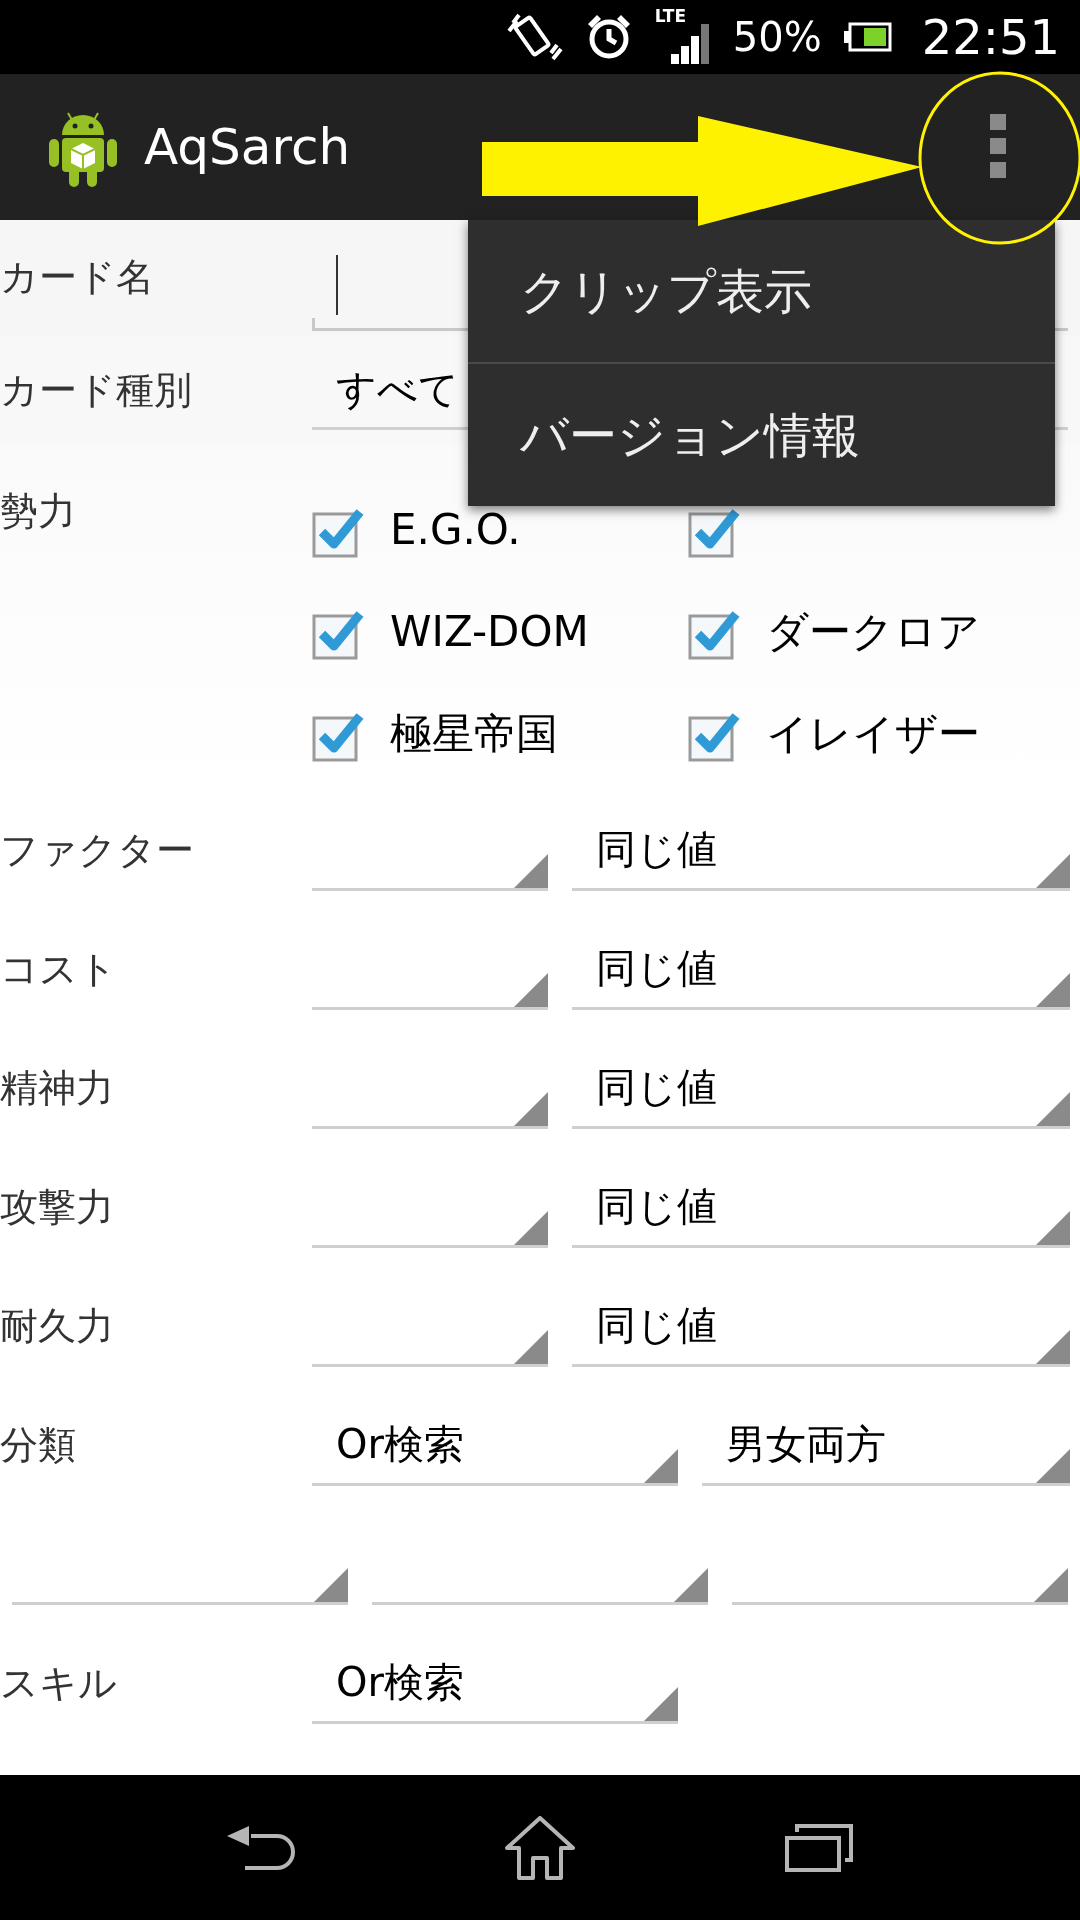  What do you see at coordinates (77, 277) in the screenshot?
I see `field-label: カード名` at bounding box center [77, 277].